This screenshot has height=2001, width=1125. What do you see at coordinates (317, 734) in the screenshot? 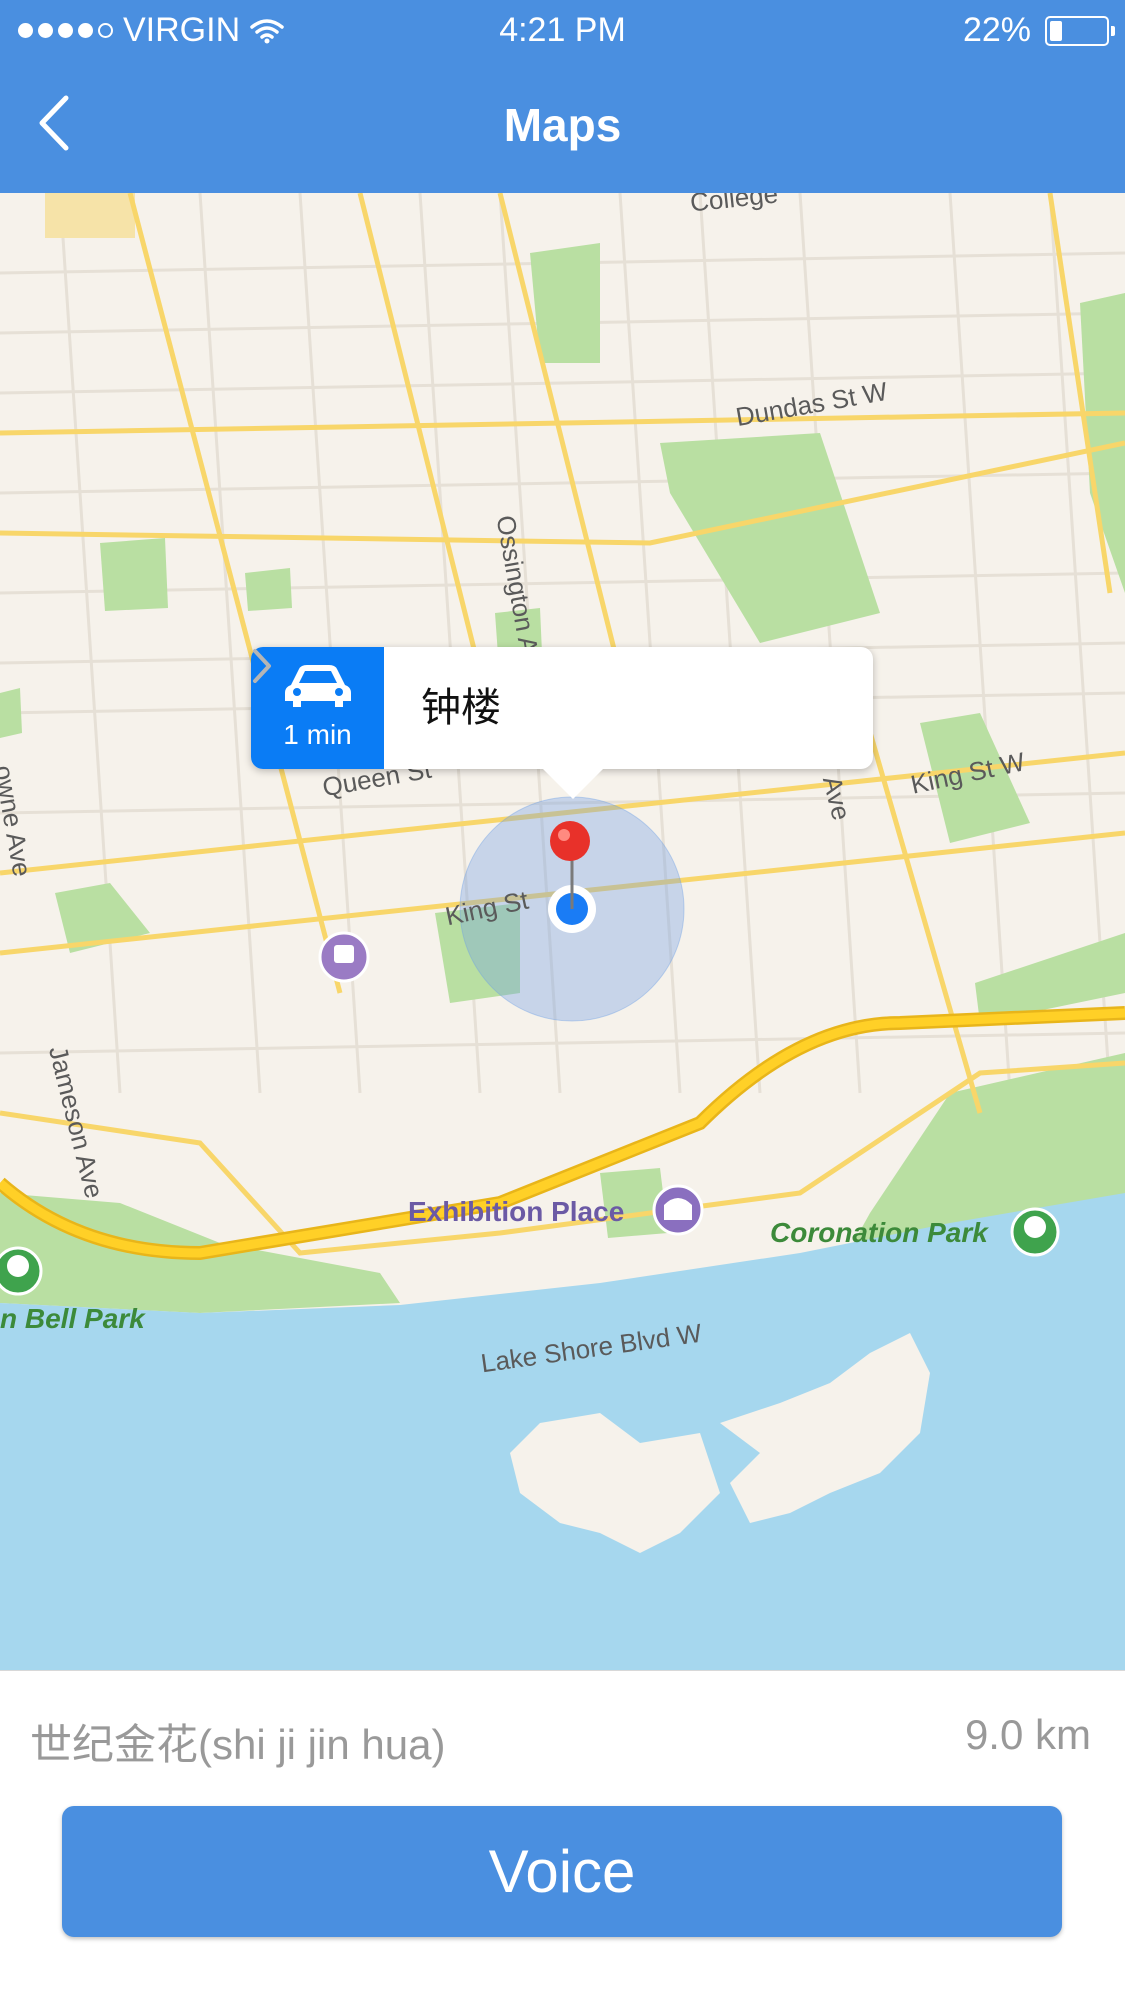
I see `eta-label: 1 min` at bounding box center [317, 734].